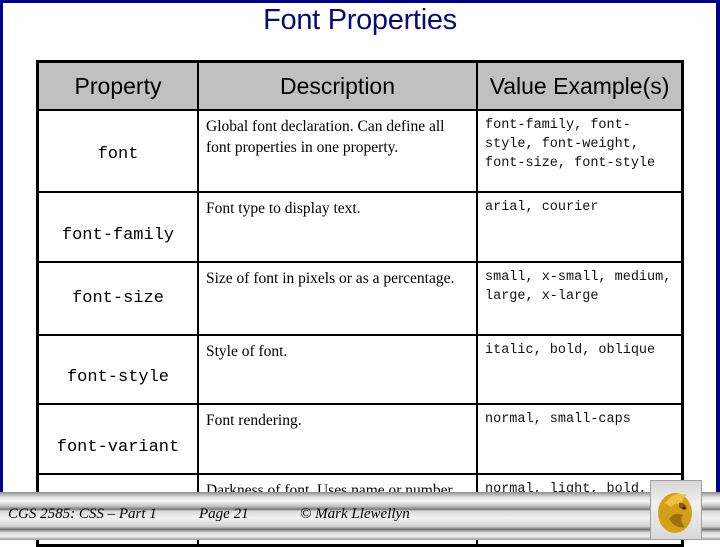 The width and height of the screenshot is (720, 547). What do you see at coordinates (355, 514) in the screenshot?
I see `footer-copyright: © Mark Llewellyn` at bounding box center [355, 514].